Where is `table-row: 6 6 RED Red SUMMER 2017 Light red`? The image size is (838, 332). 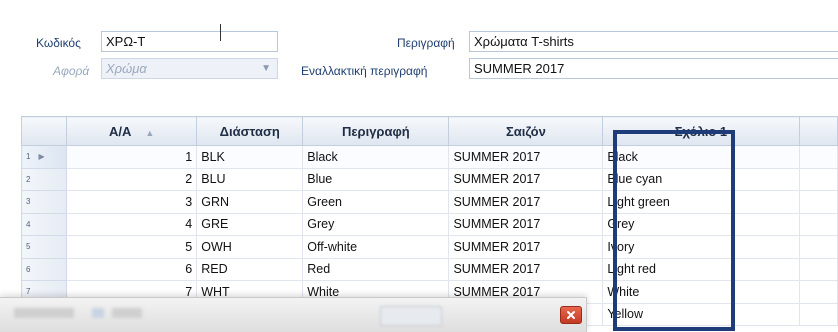
table-row: 6 6 RED Red SUMMER 2017 Light red is located at coordinates (429, 269).